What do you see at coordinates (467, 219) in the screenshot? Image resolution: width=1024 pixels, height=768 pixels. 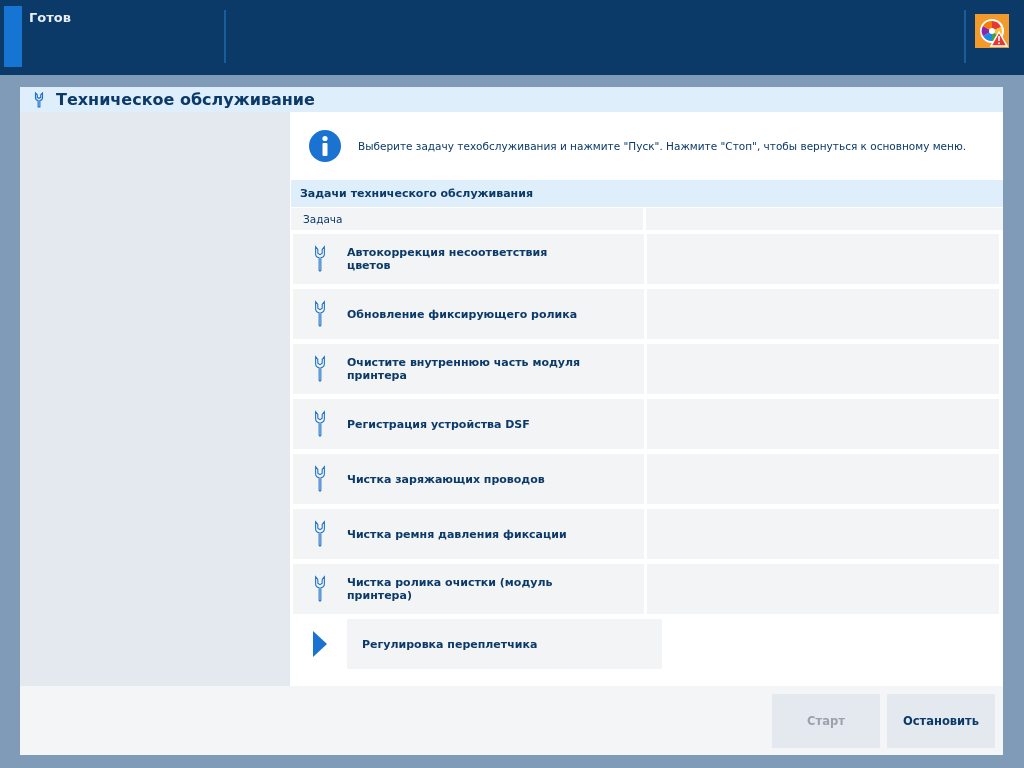 I see `column-header: Задача` at bounding box center [467, 219].